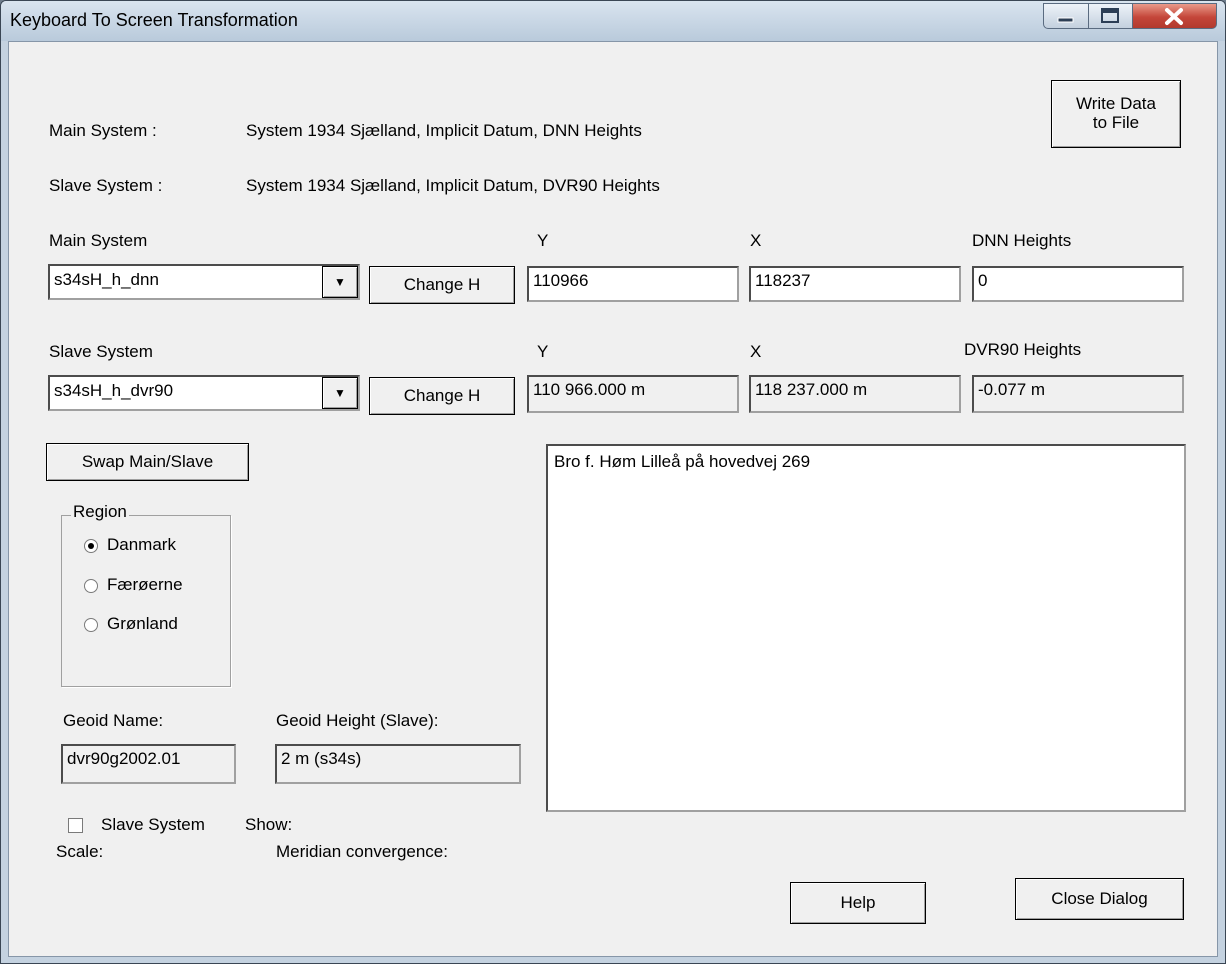  Describe the element at coordinates (442, 285) in the screenshot. I see `main-change-h-button: Change H` at that location.